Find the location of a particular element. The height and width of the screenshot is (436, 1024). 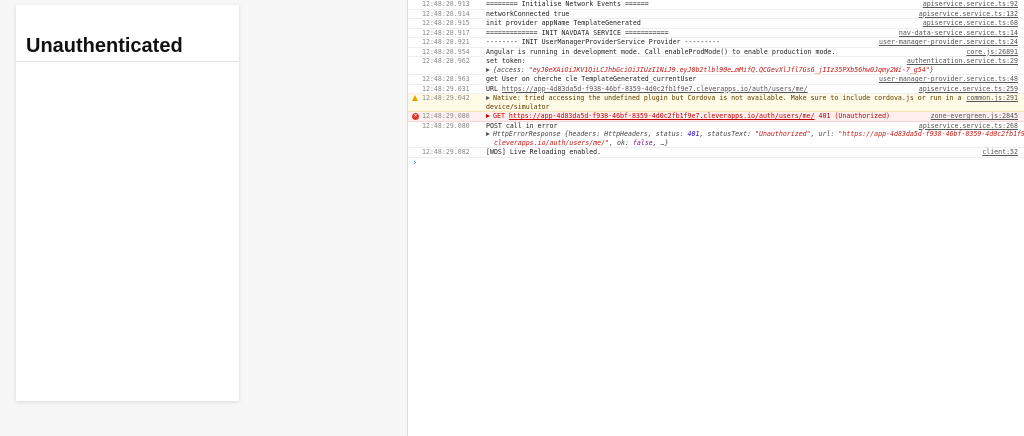

http-method: GET is located at coordinates (501, 116).